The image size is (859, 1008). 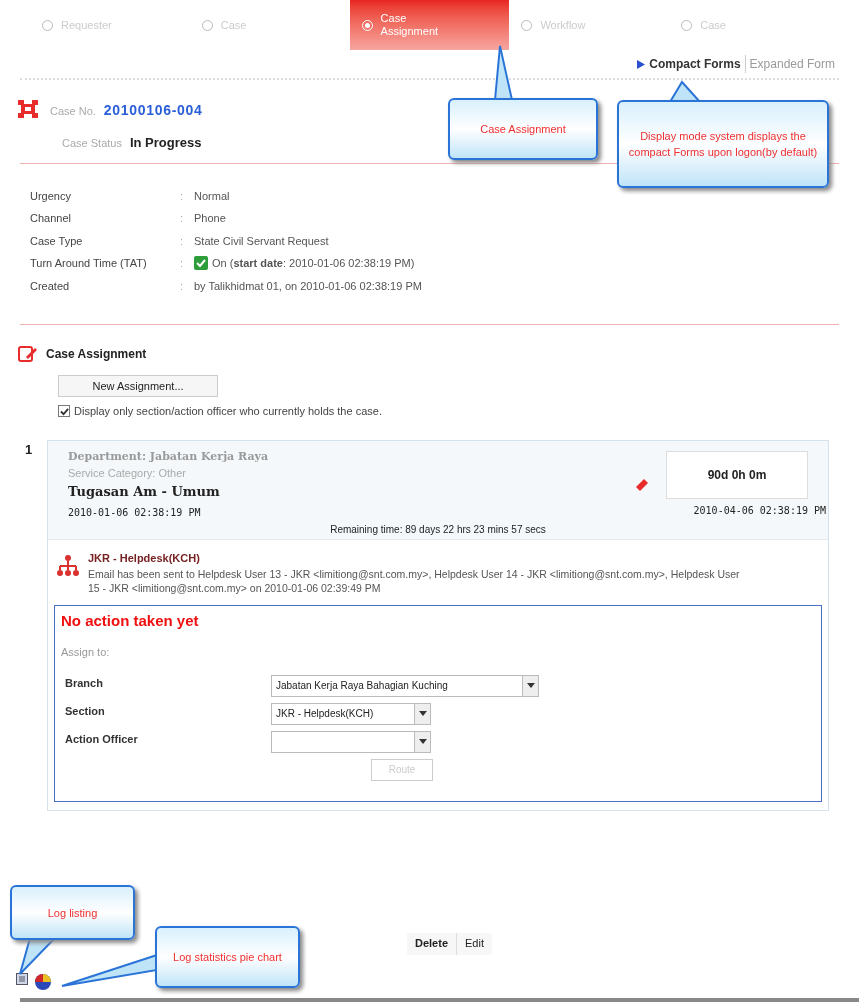 I want to click on case-status-label: Case Status, so click(x=92, y=143).